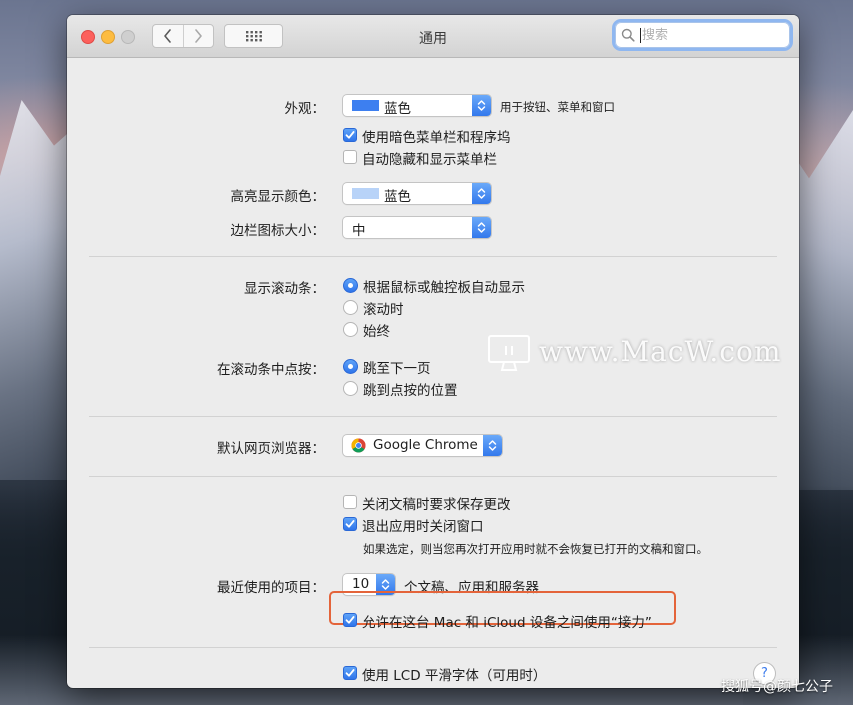 The width and height of the screenshot is (853, 705). What do you see at coordinates (350, 307) in the screenshot?
I see `scroll-bars-when-scrolling-radio` at bounding box center [350, 307].